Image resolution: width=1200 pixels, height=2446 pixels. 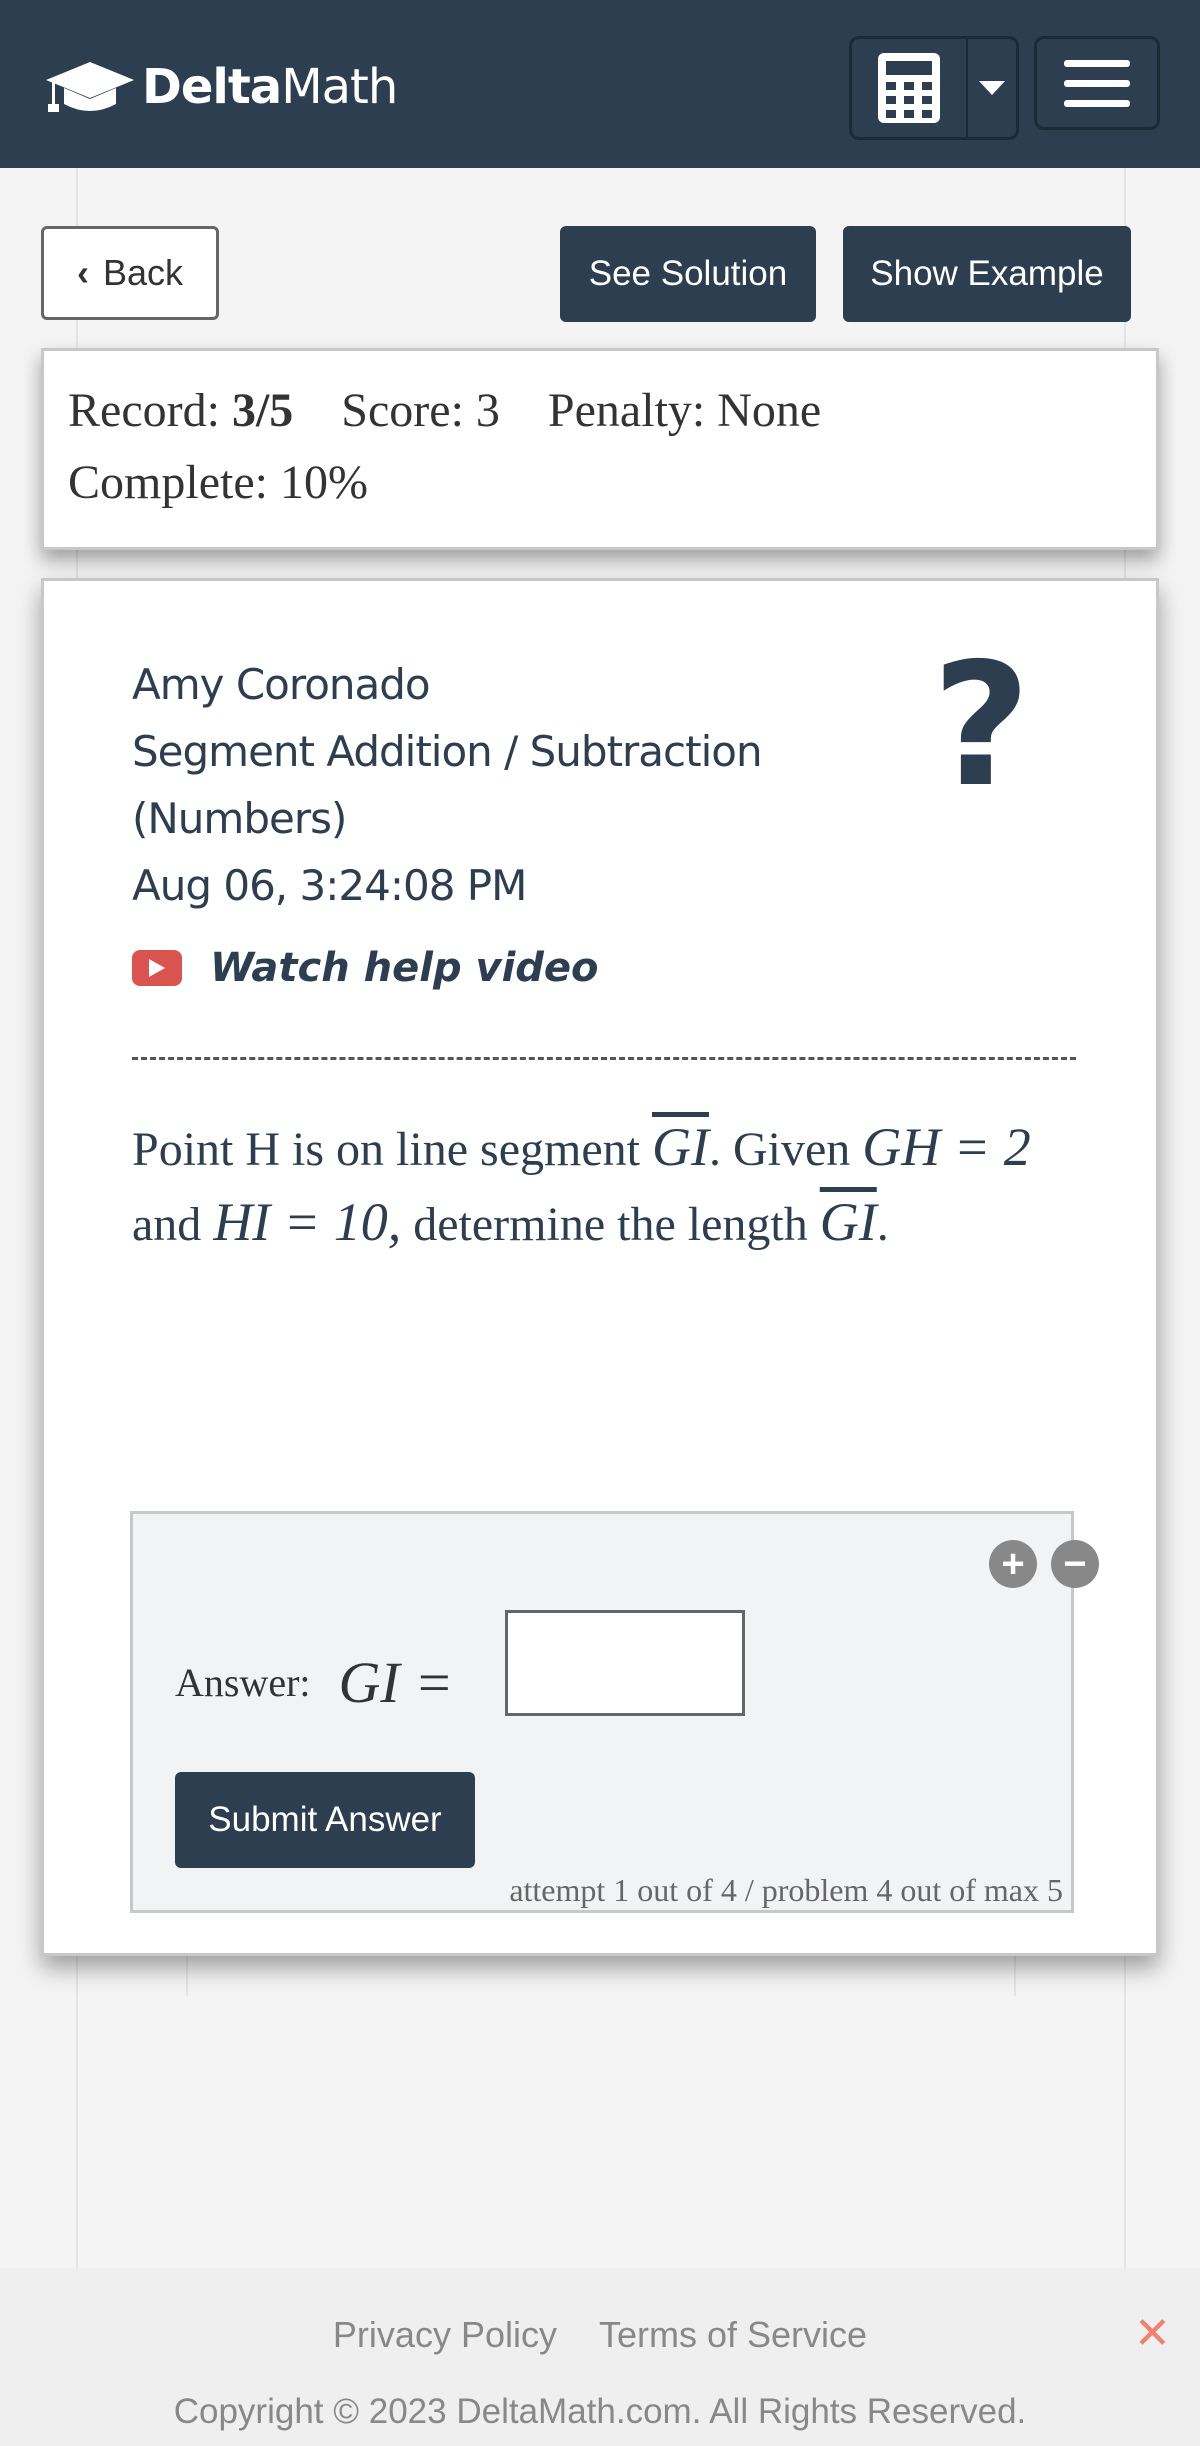 What do you see at coordinates (402, 410) in the screenshot?
I see `score-label: Score:` at bounding box center [402, 410].